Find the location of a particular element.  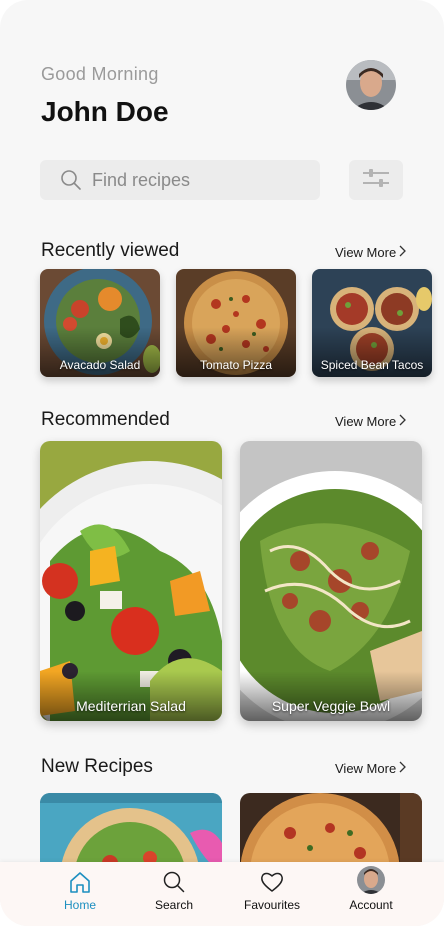

nav-favourites: Favourites is located at coordinates (272, 891).